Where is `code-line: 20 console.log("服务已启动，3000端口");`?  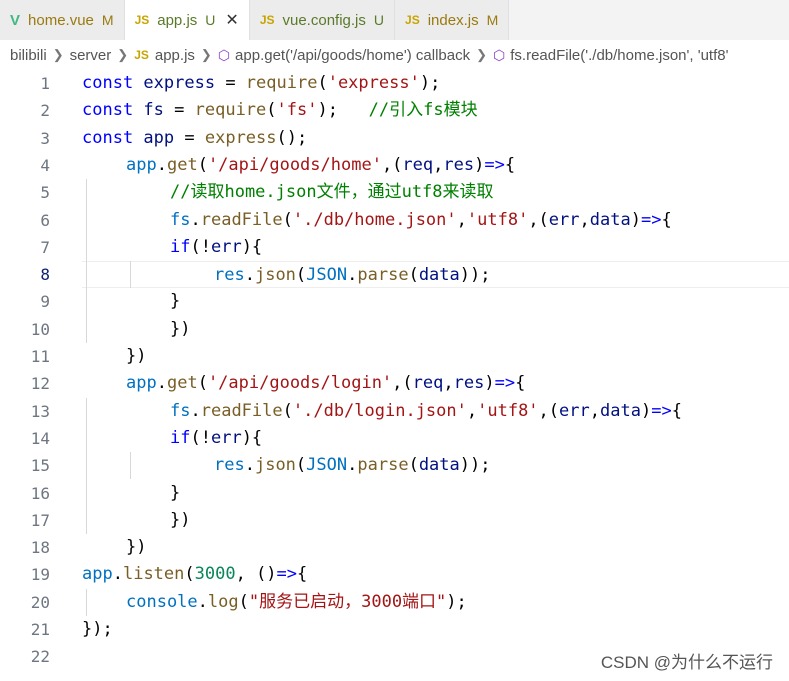 code-line: 20 console.log("服务已启动，3000端口"); is located at coordinates (394, 602).